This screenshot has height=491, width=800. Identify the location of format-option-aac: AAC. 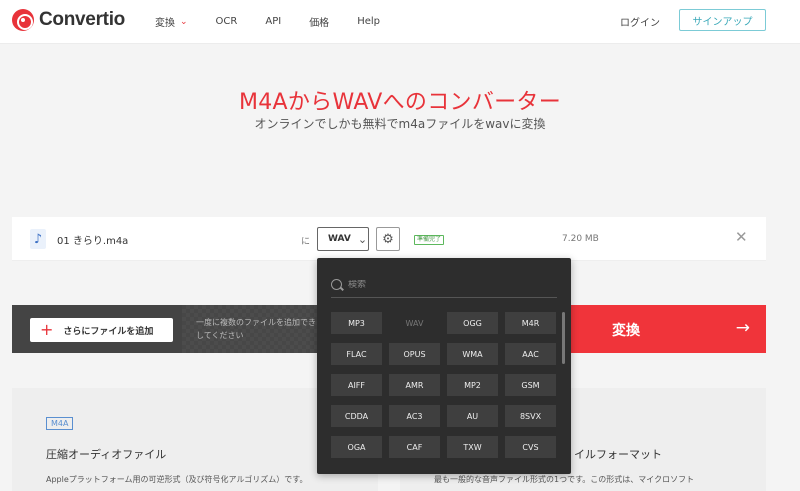
(530, 354).